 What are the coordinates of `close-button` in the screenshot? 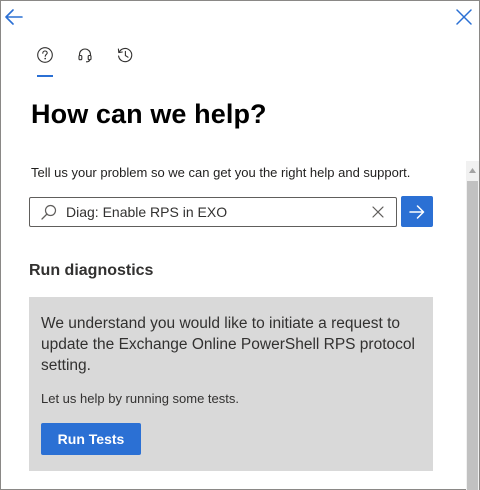 It's located at (464, 17).